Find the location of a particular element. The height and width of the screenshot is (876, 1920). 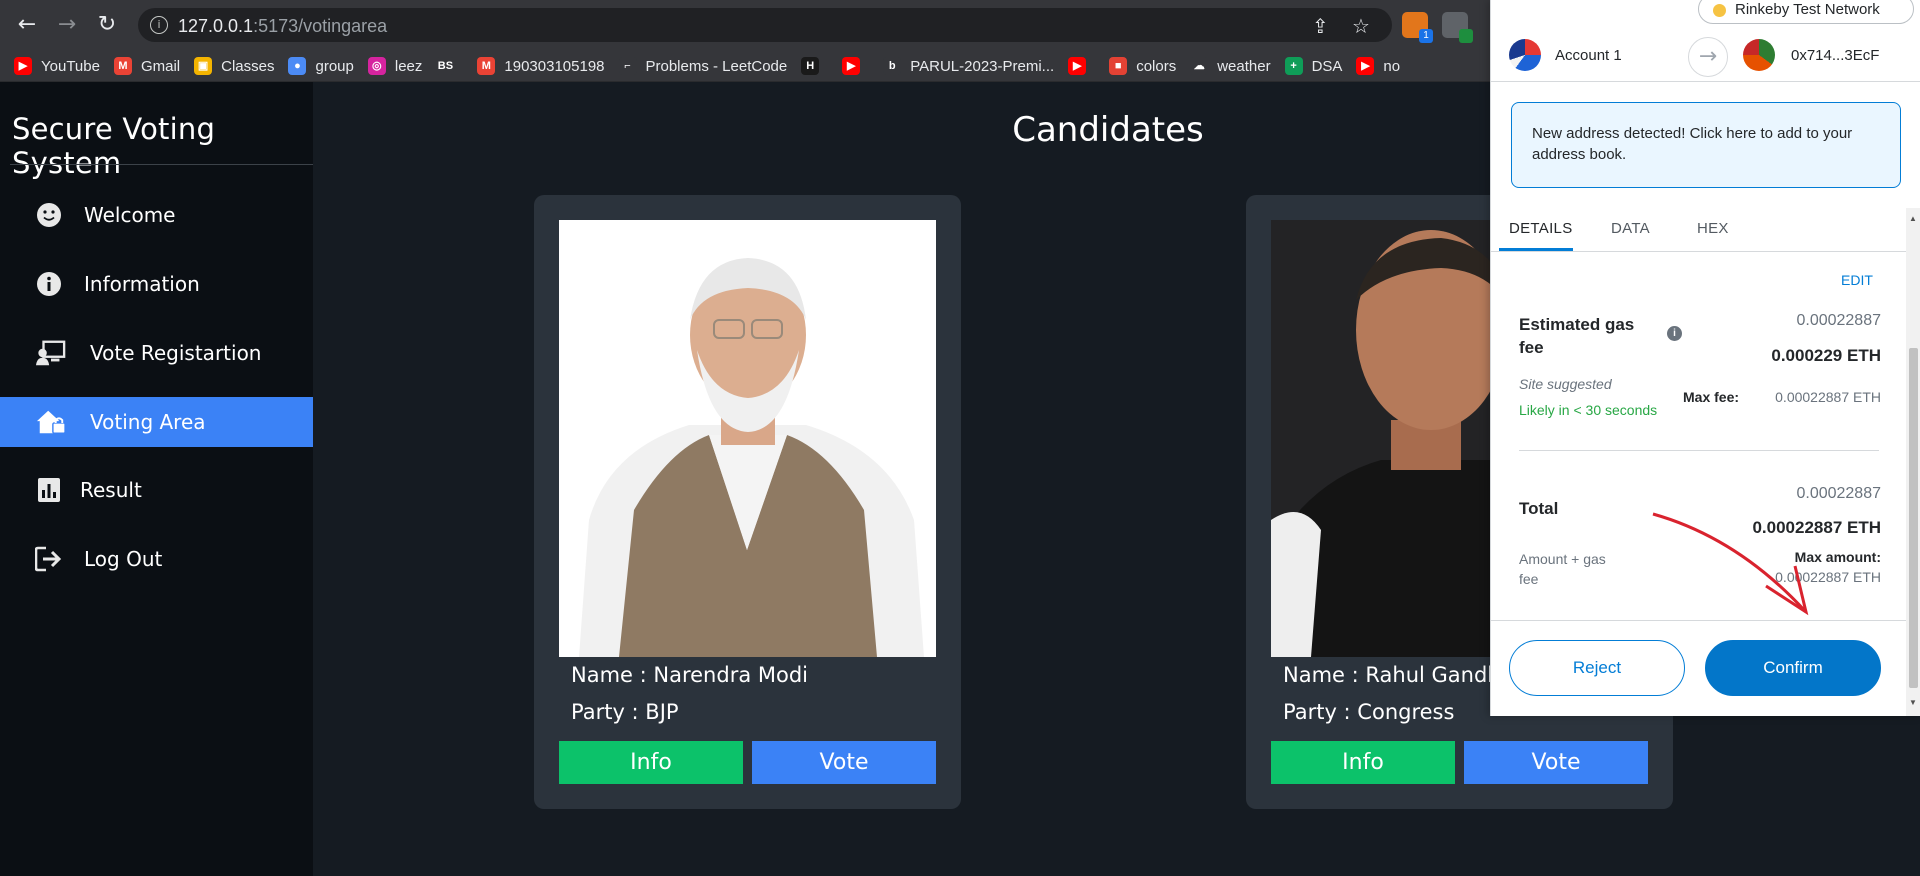

bookmark-item: ■ colors is located at coordinates (1142, 65).